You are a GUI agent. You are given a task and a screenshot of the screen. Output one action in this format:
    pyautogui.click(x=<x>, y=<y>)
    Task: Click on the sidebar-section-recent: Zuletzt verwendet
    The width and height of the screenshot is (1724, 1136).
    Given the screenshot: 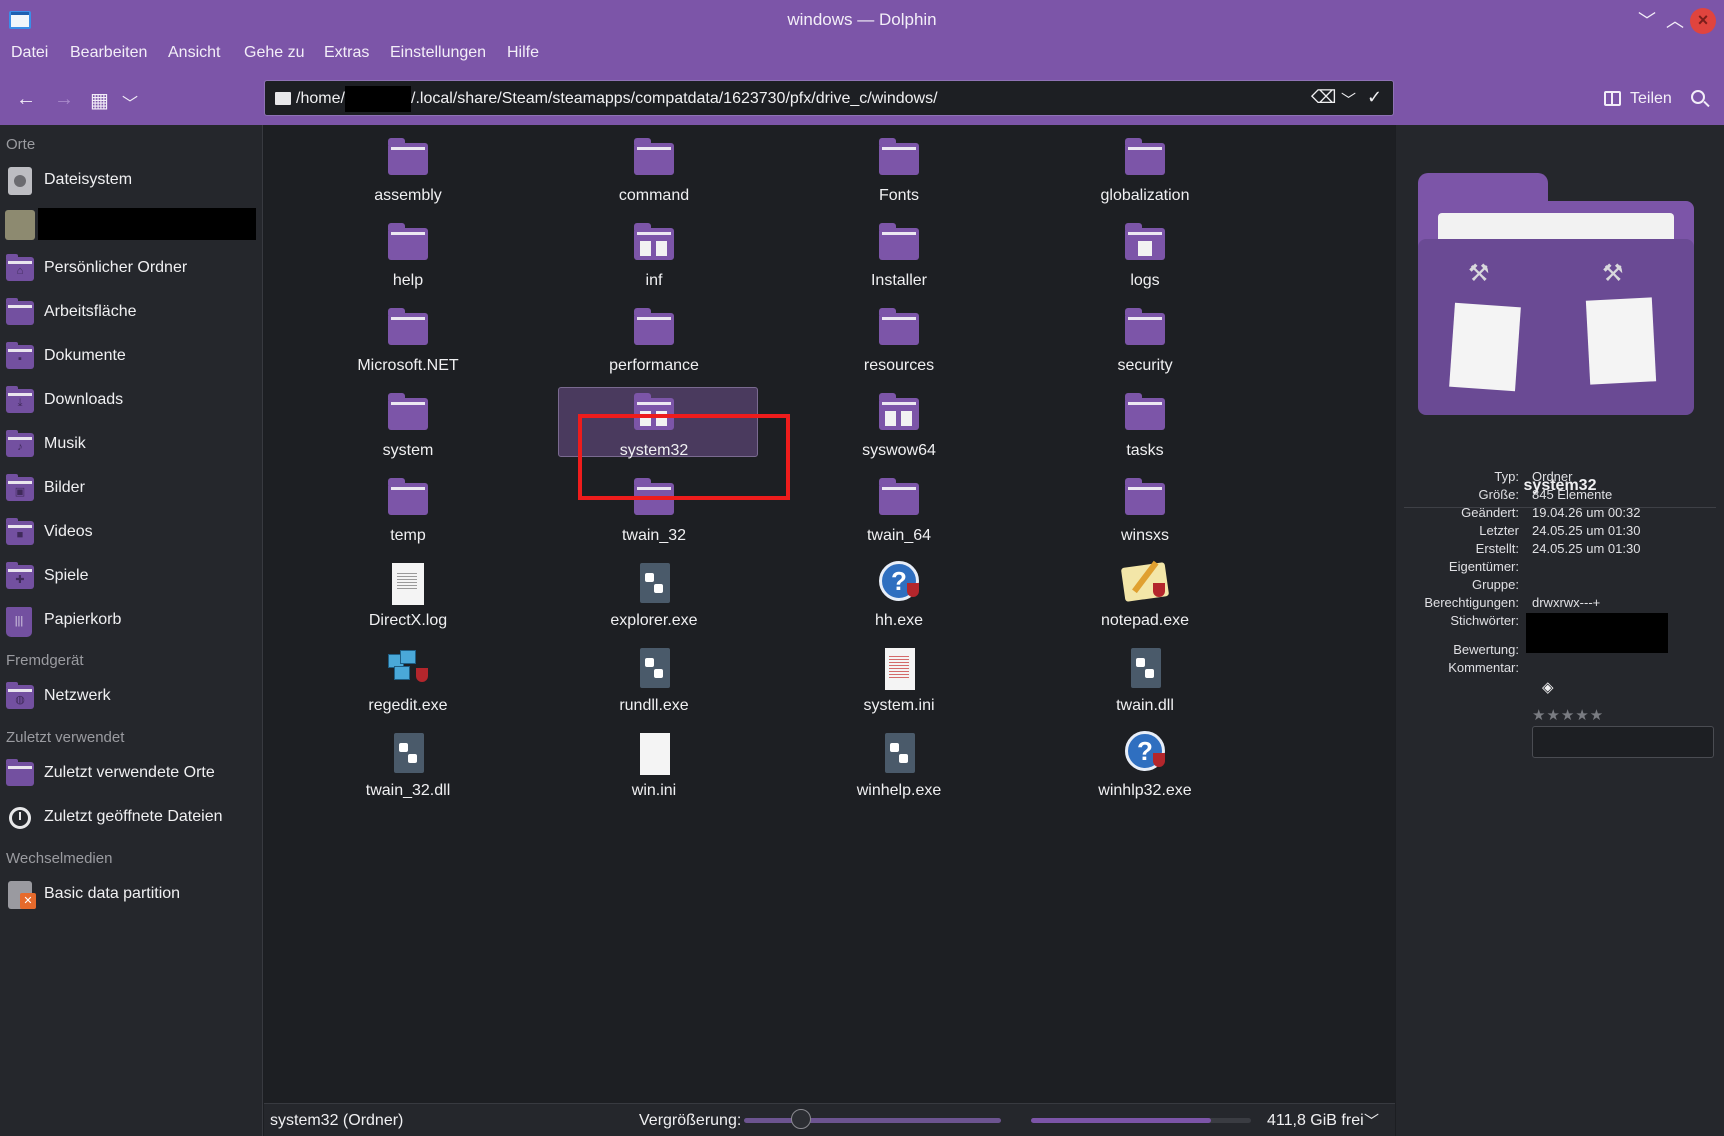 What is the action you would take?
    pyautogui.click(x=65, y=737)
    